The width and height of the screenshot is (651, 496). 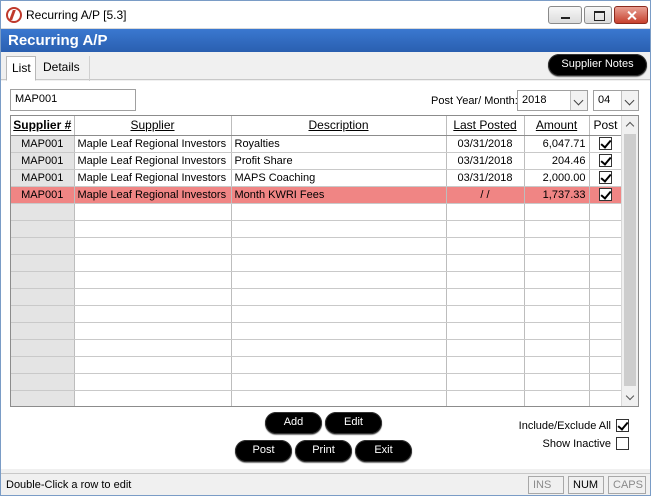 I want to click on column-header-supplier-no: Supplier #, so click(x=43, y=126).